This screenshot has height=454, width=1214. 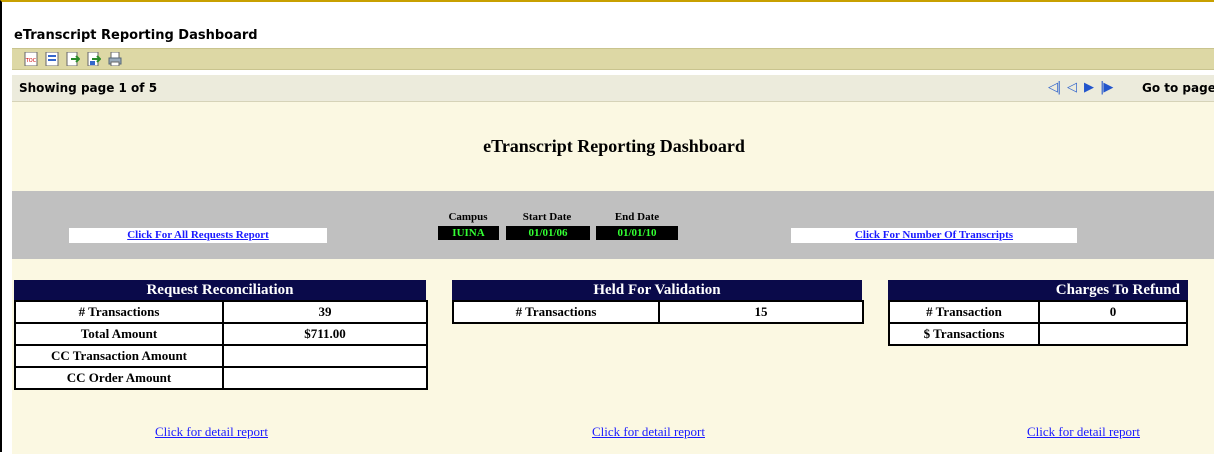 What do you see at coordinates (52, 59) in the screenshot?
I see `document-map-icon` at bounding box center [52, 59].